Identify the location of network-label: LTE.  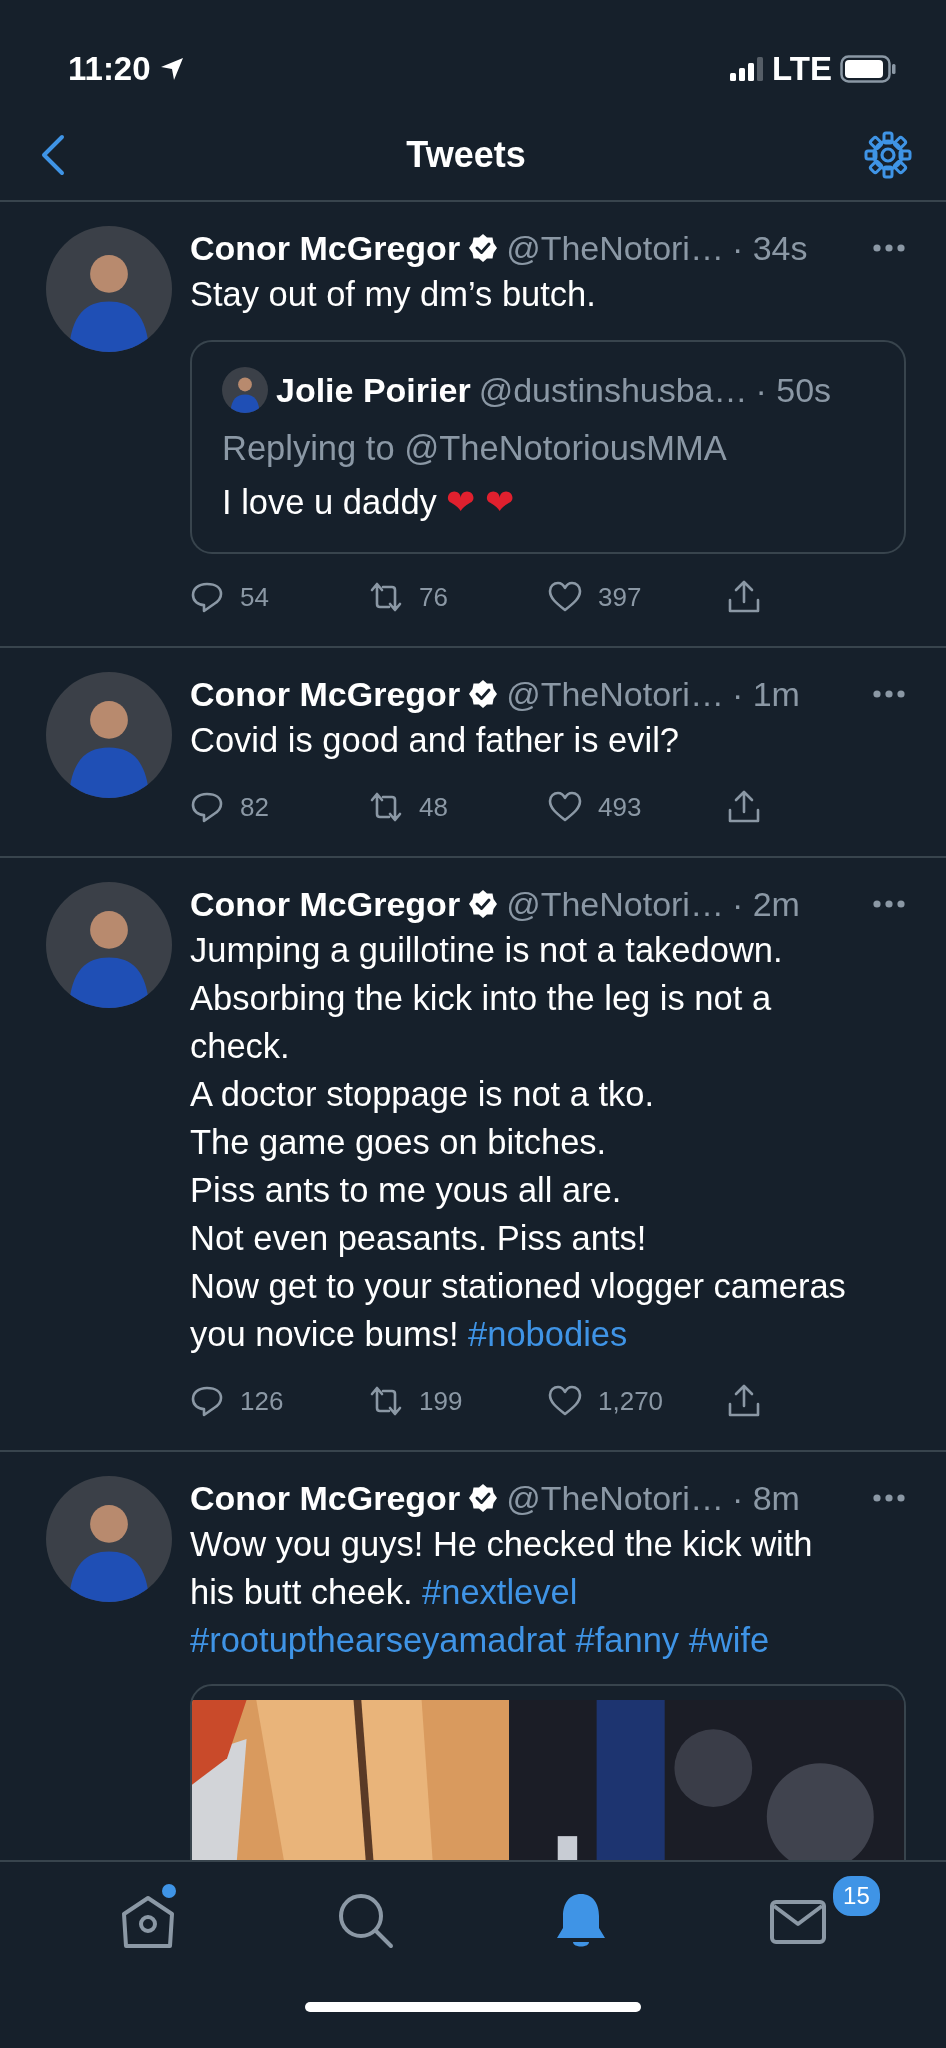
(802, 69).